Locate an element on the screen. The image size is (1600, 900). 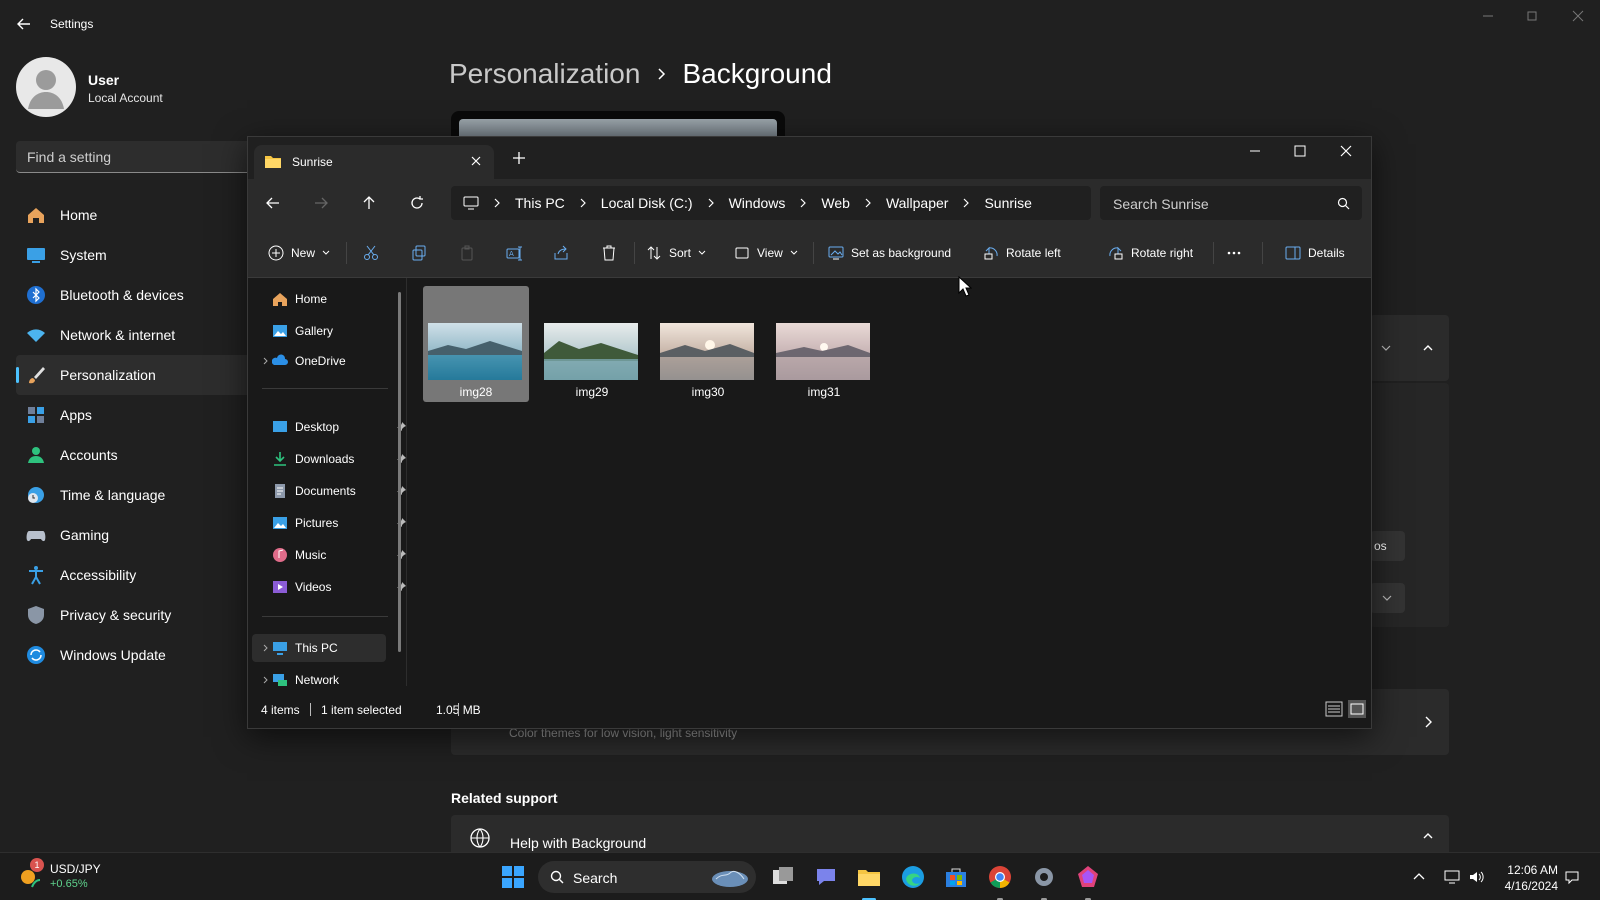
path-wallpaper: Wallpaper is located at coordinates (917, 203).